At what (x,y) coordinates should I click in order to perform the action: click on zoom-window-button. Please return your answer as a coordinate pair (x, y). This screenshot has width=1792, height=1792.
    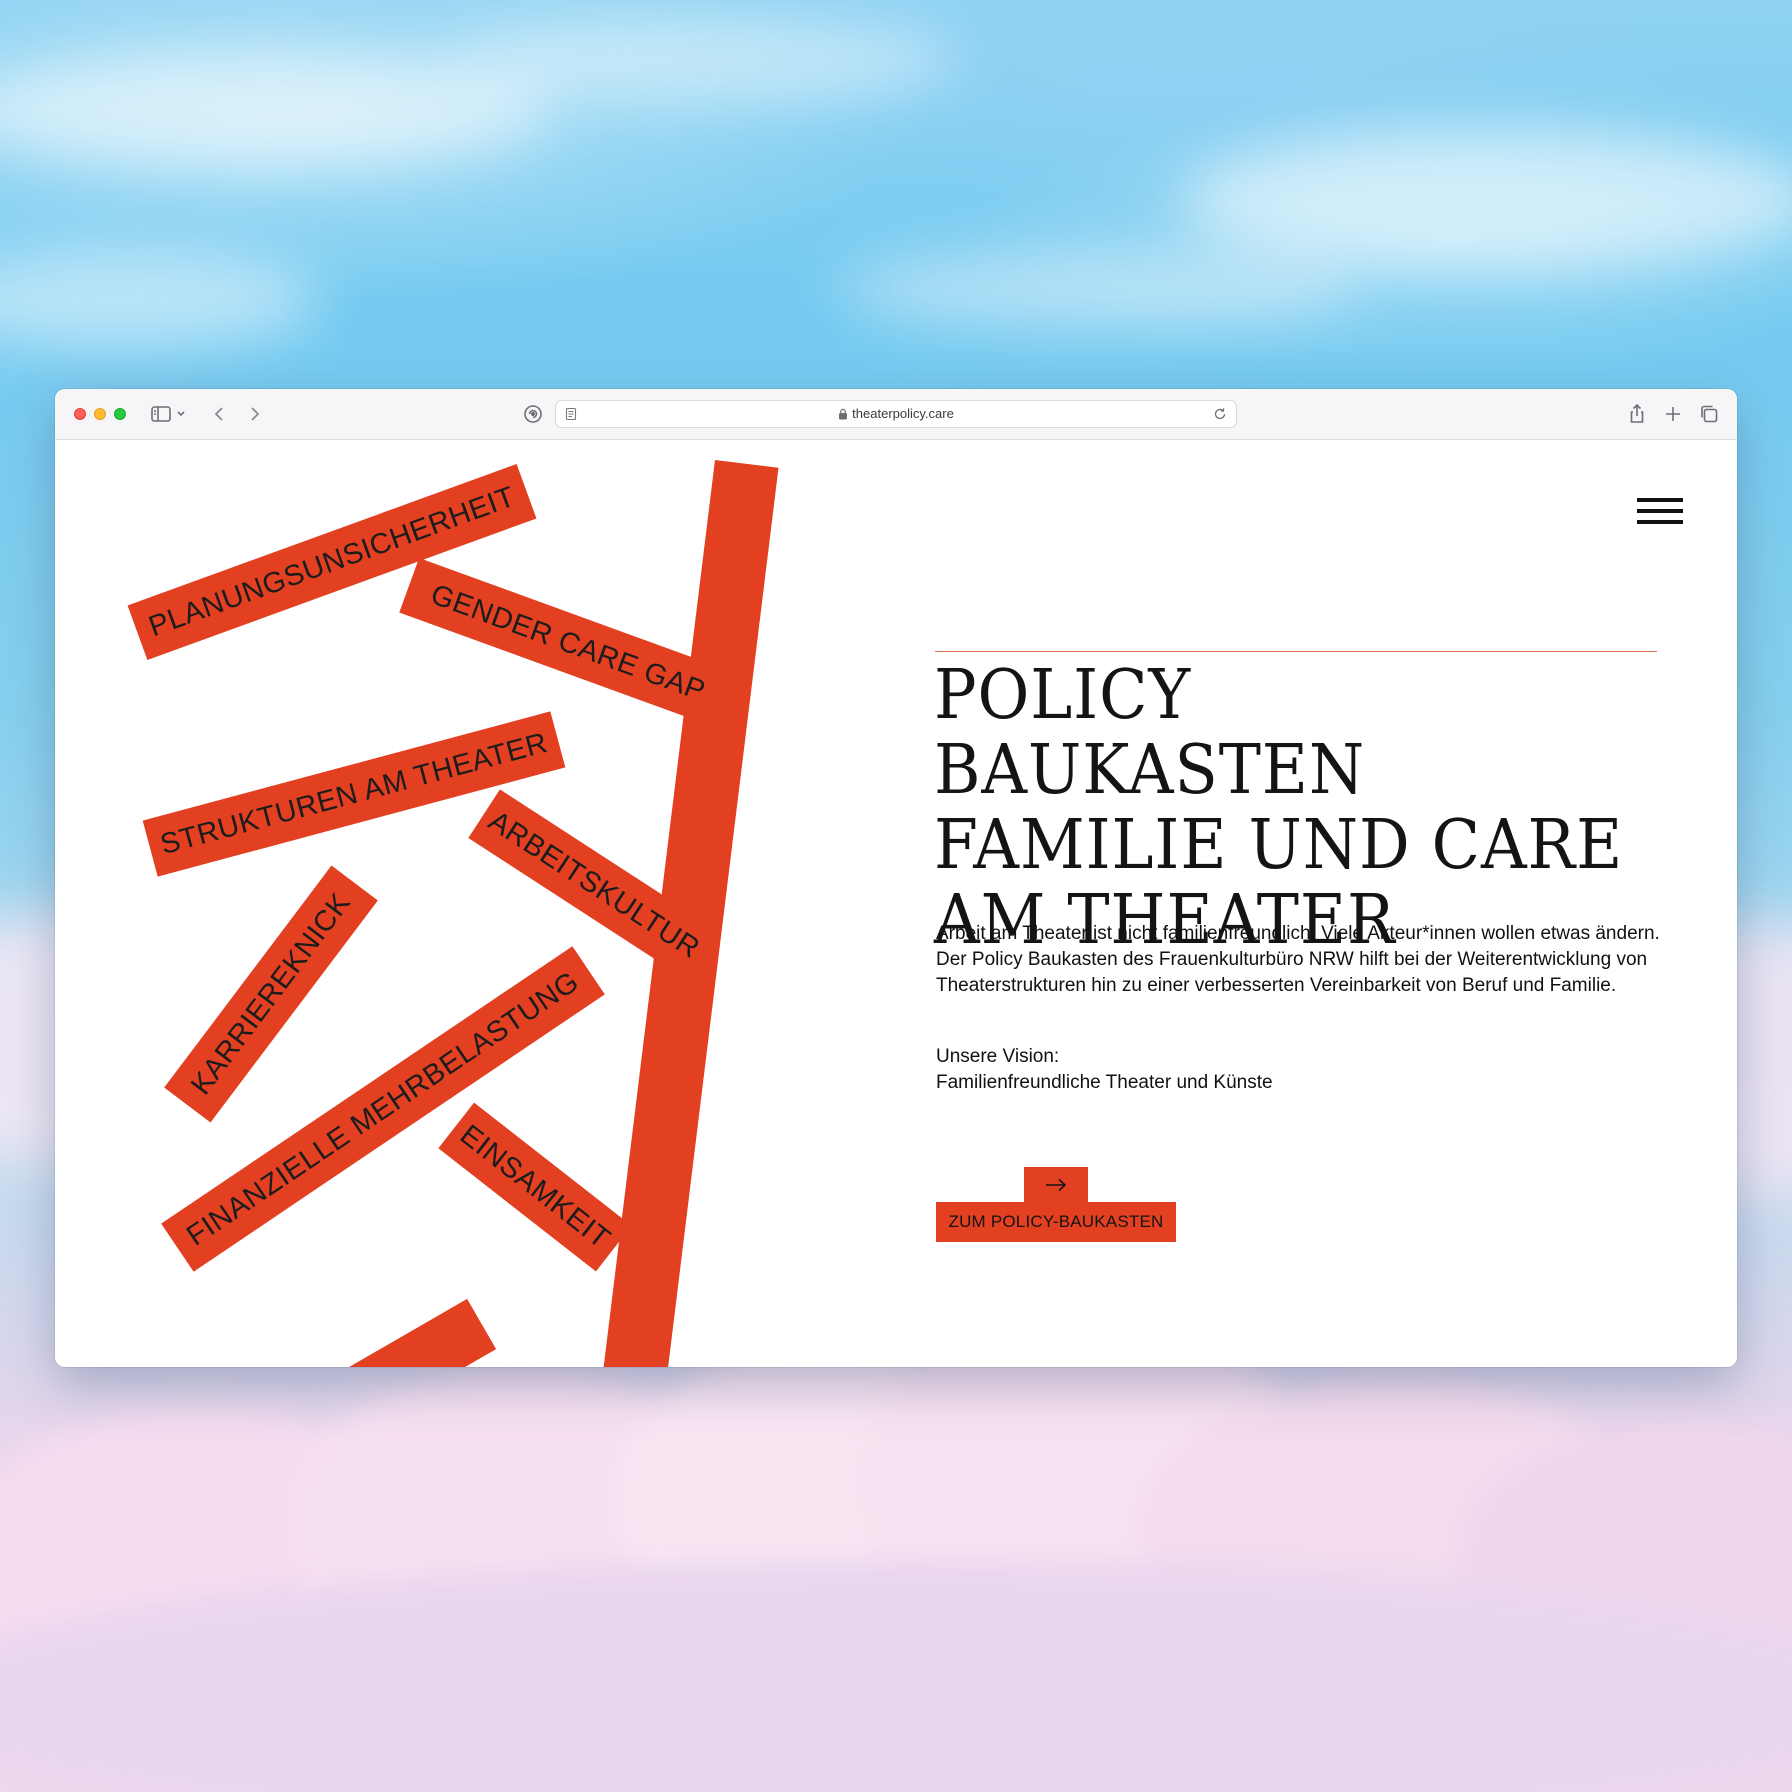
    Looking at the image, I should click on (120, 414).